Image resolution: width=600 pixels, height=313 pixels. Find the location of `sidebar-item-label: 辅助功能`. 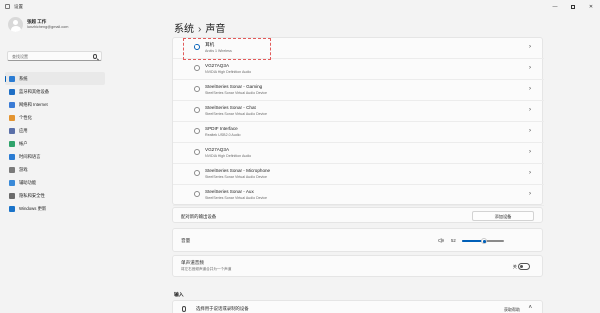

sidebar-item-label: 辅助功能 is located at coordinates (28, 182).